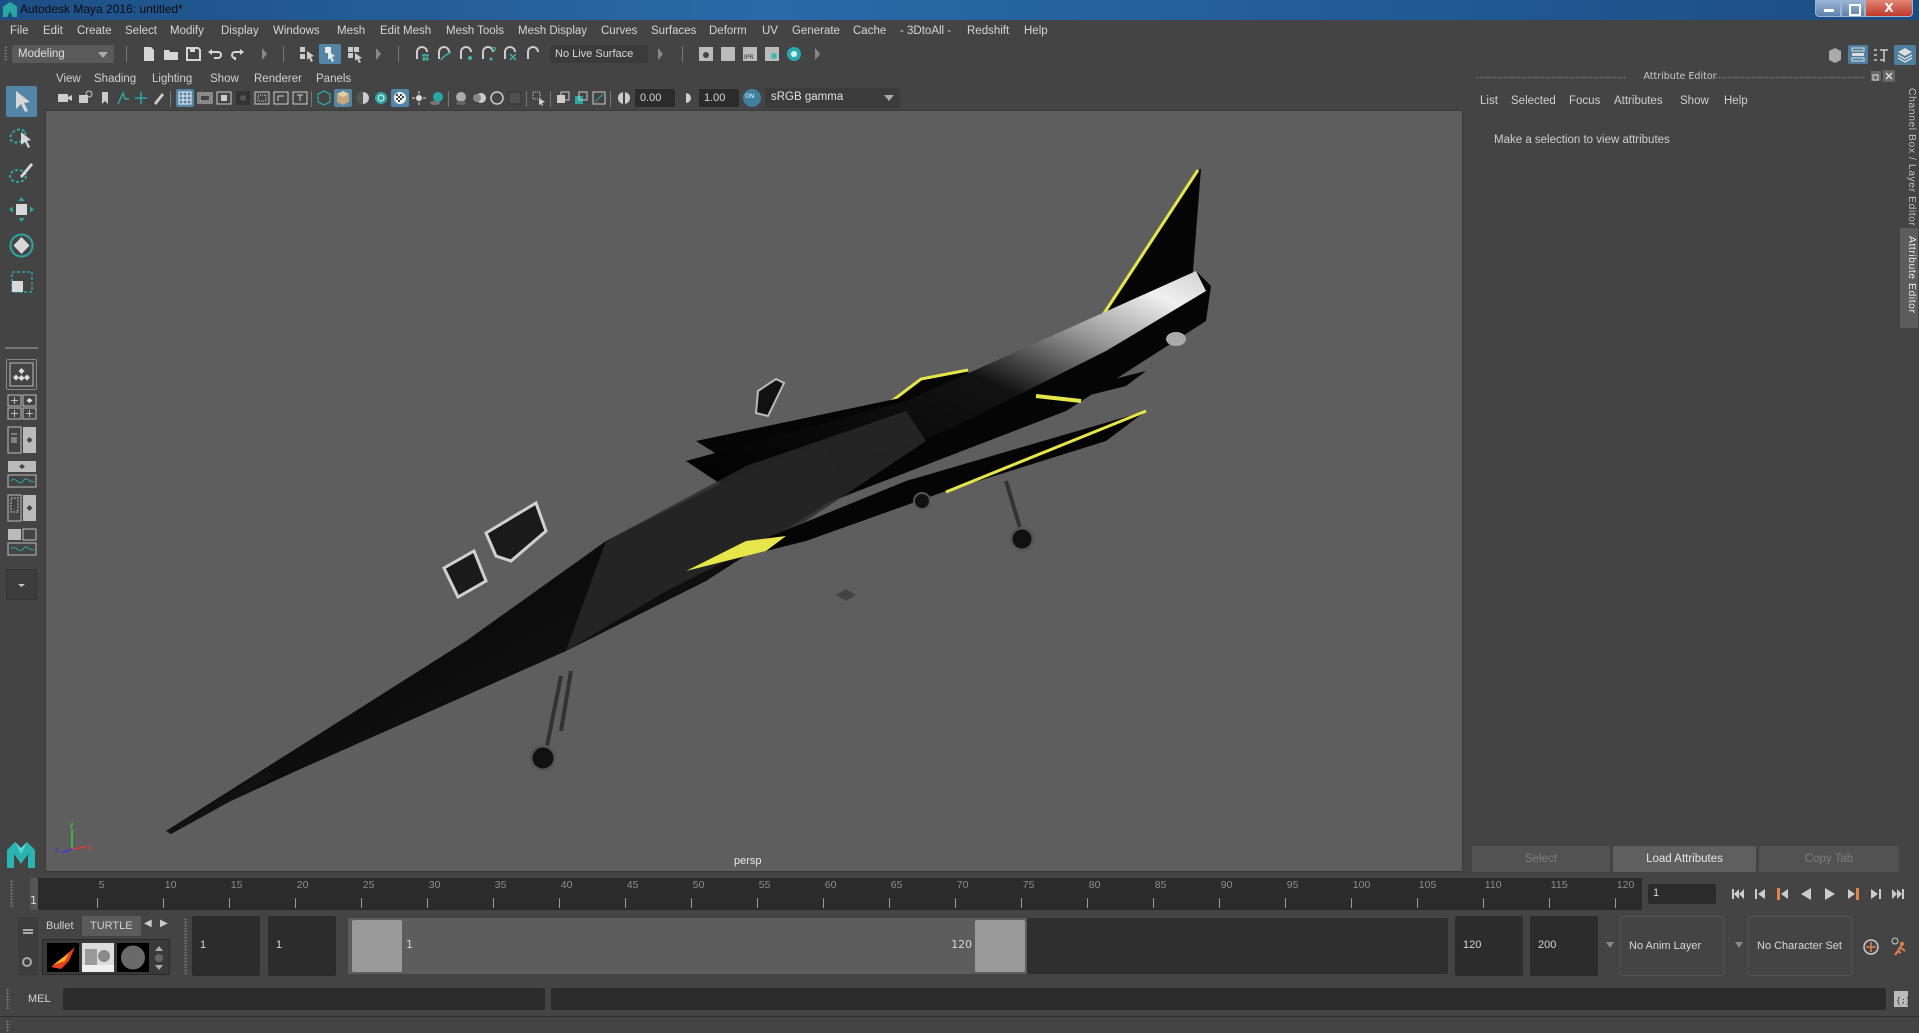 The height and width of the screenshot is (1033, 1919). Describe the element at coordinates (28, 930) in the screenshot. I see `shelf-menu-icon` at that location.